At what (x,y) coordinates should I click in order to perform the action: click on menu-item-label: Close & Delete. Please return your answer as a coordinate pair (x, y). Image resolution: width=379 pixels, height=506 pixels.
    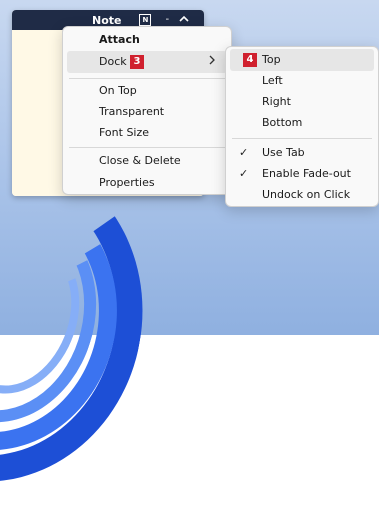
    Looking at the image, I should click on (140, 160).